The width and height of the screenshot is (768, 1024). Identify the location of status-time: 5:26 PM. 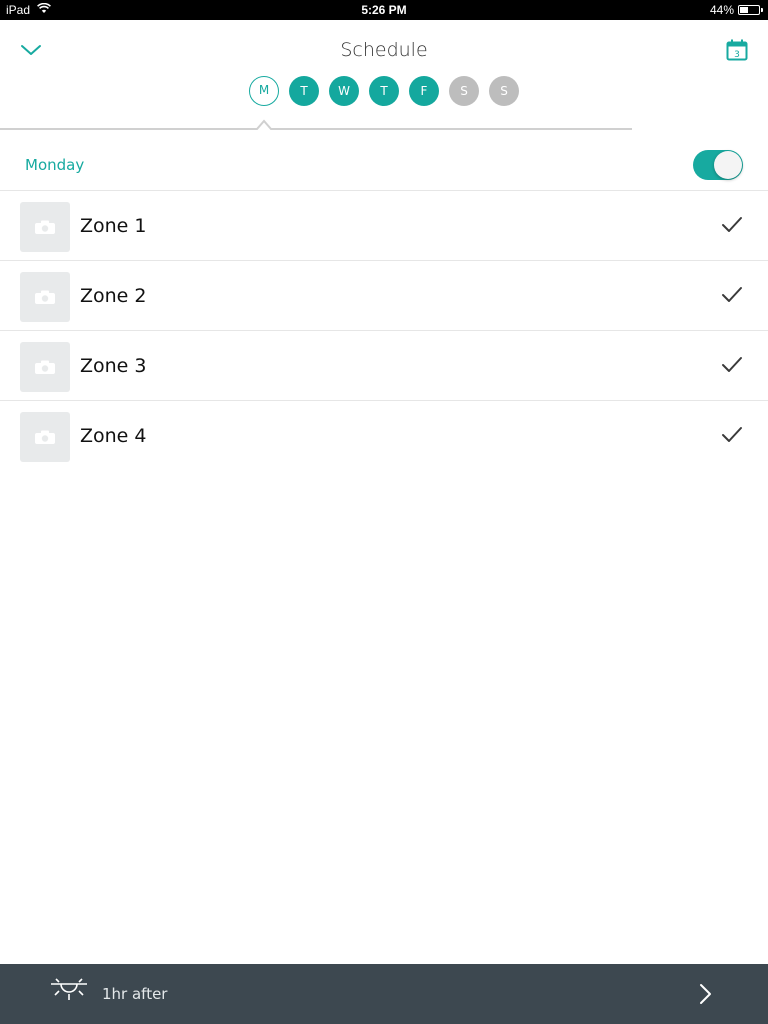
(384, 10).